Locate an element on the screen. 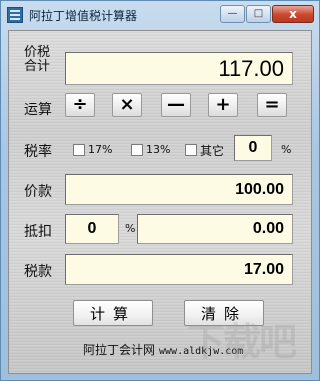 This screenshot has height=381, width=320. deduction-label: 抵扣 is located at coordinates (38, 232).